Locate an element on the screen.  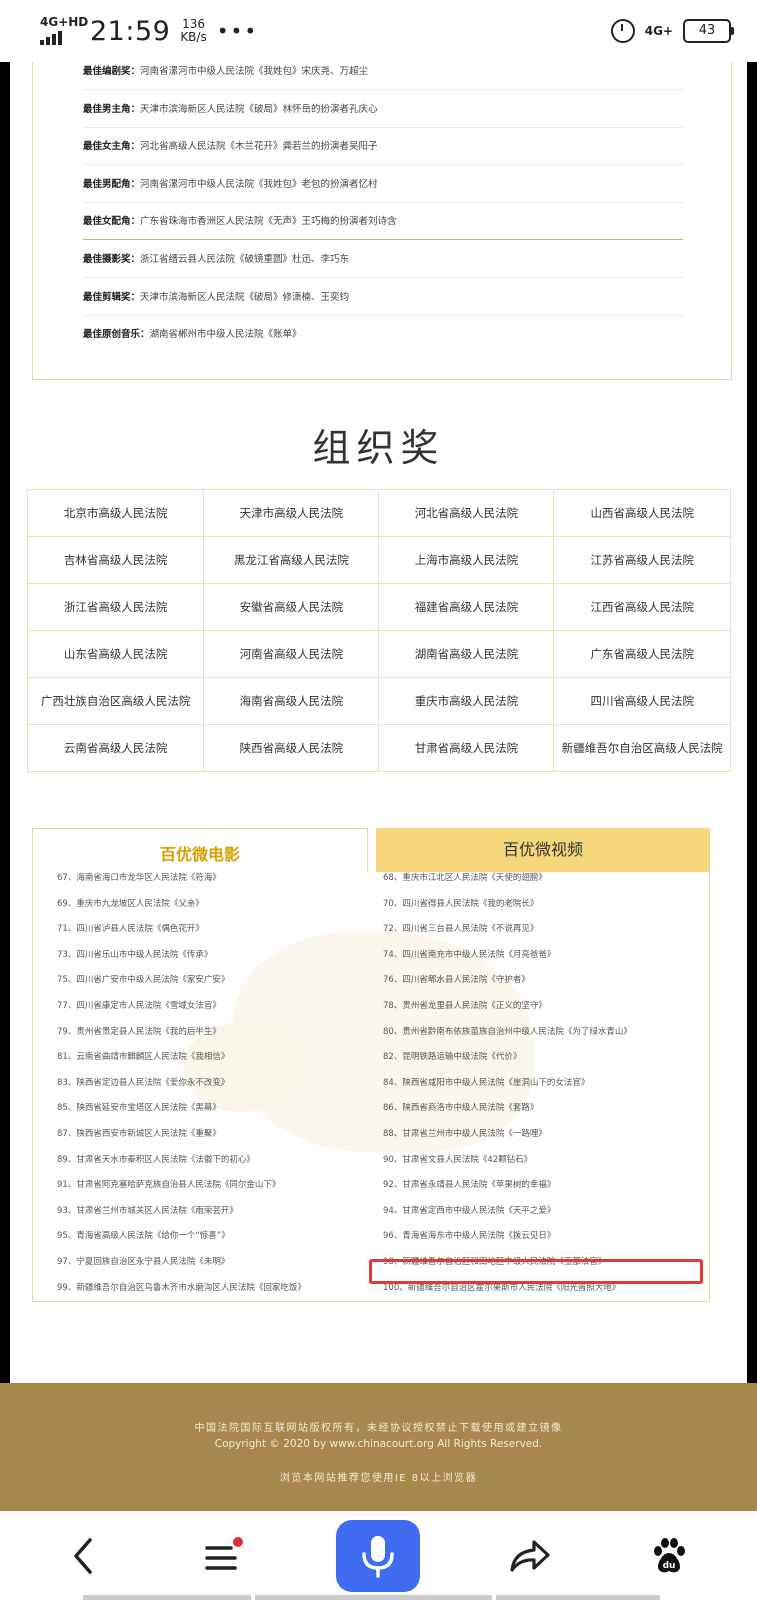
film-list-item: 71、四川省泸县人民法院《偶色花开》 is located at coordinates (181, 930).